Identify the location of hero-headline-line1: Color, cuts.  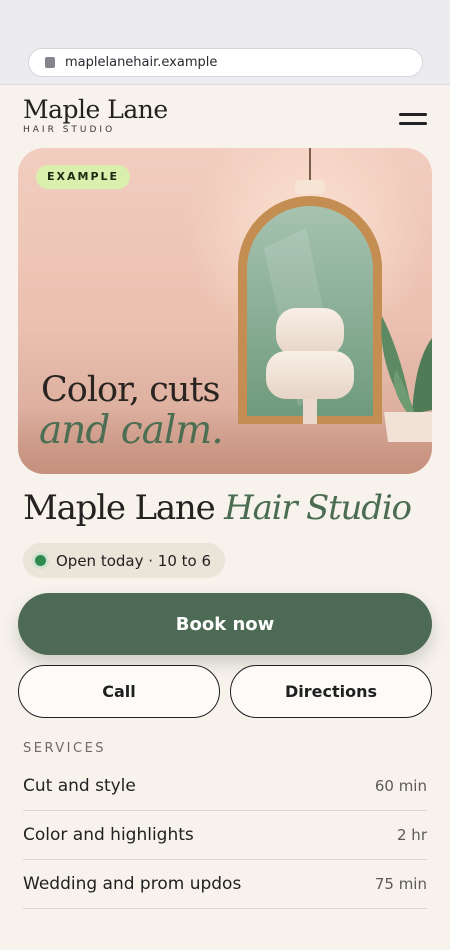
(130, 390).